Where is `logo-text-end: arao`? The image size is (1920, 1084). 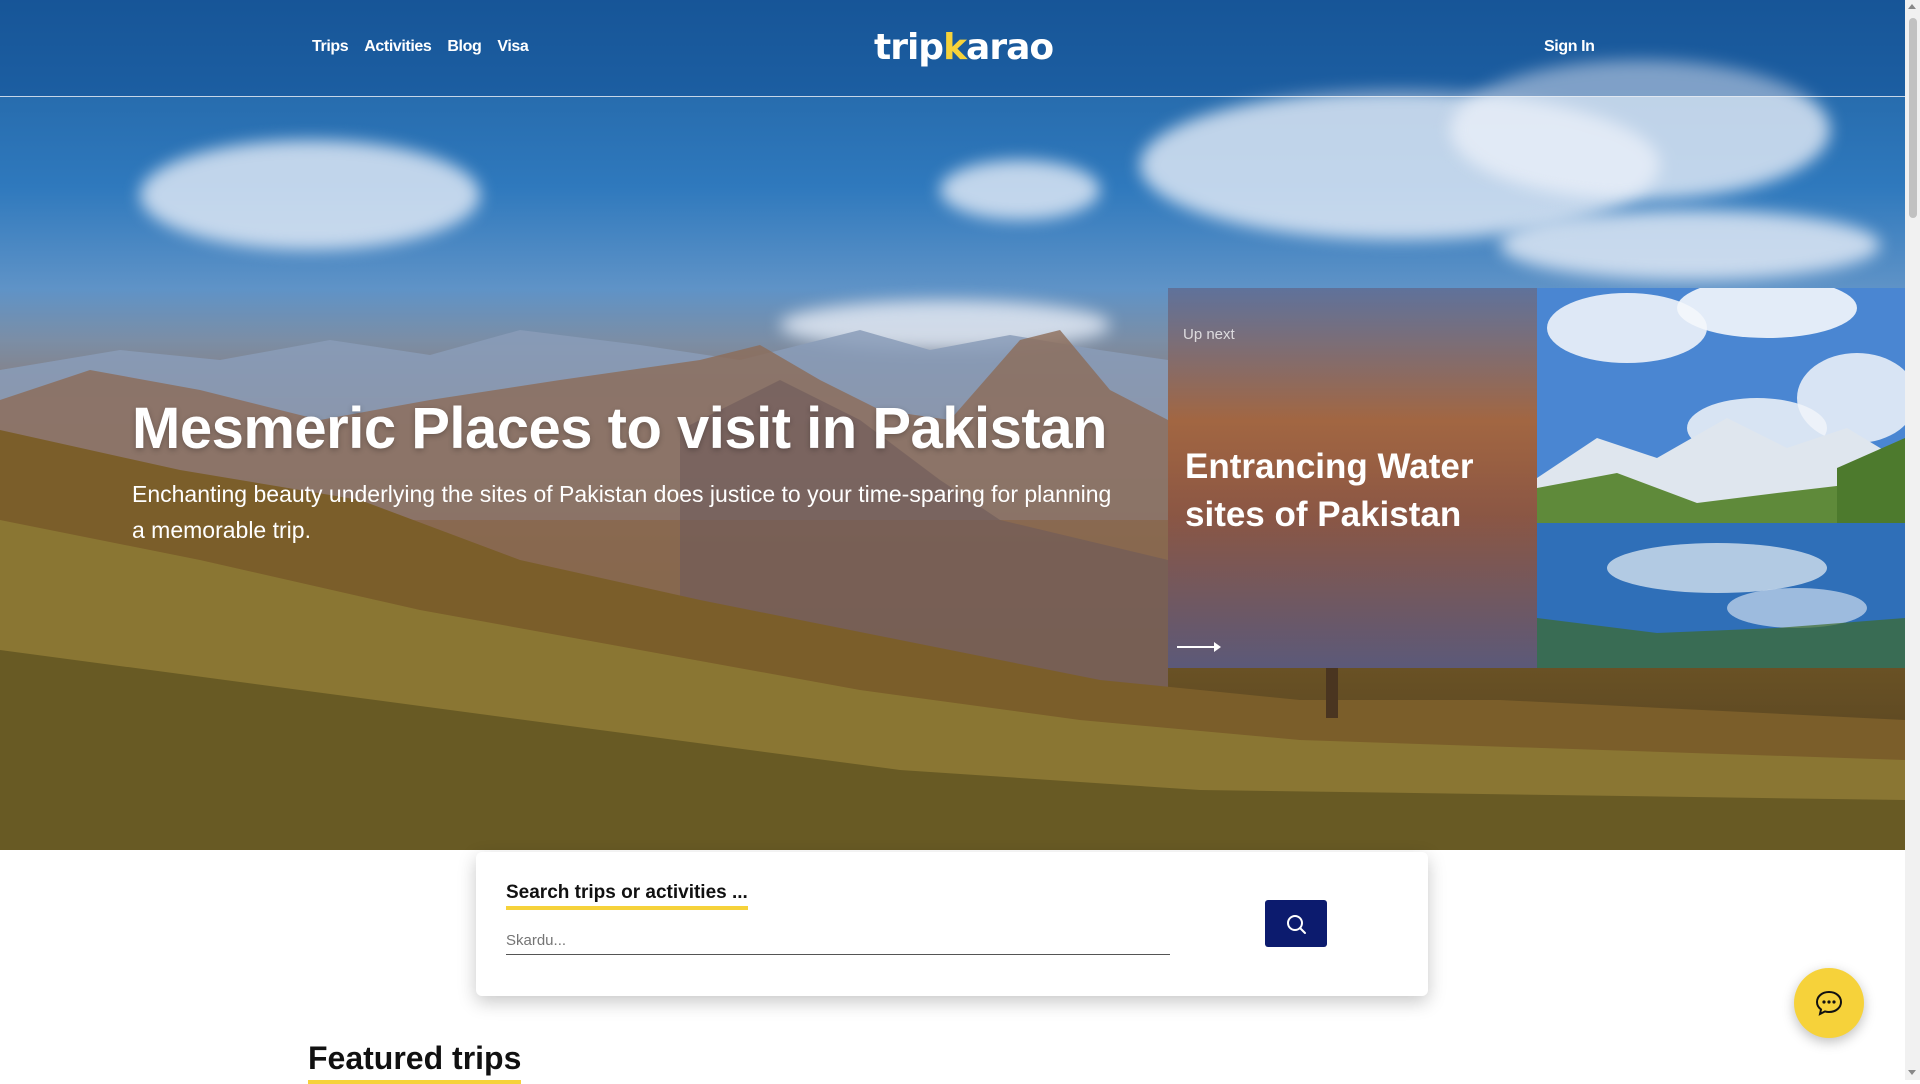 logo-text-end: arao is located at coordinates (1010, 47).